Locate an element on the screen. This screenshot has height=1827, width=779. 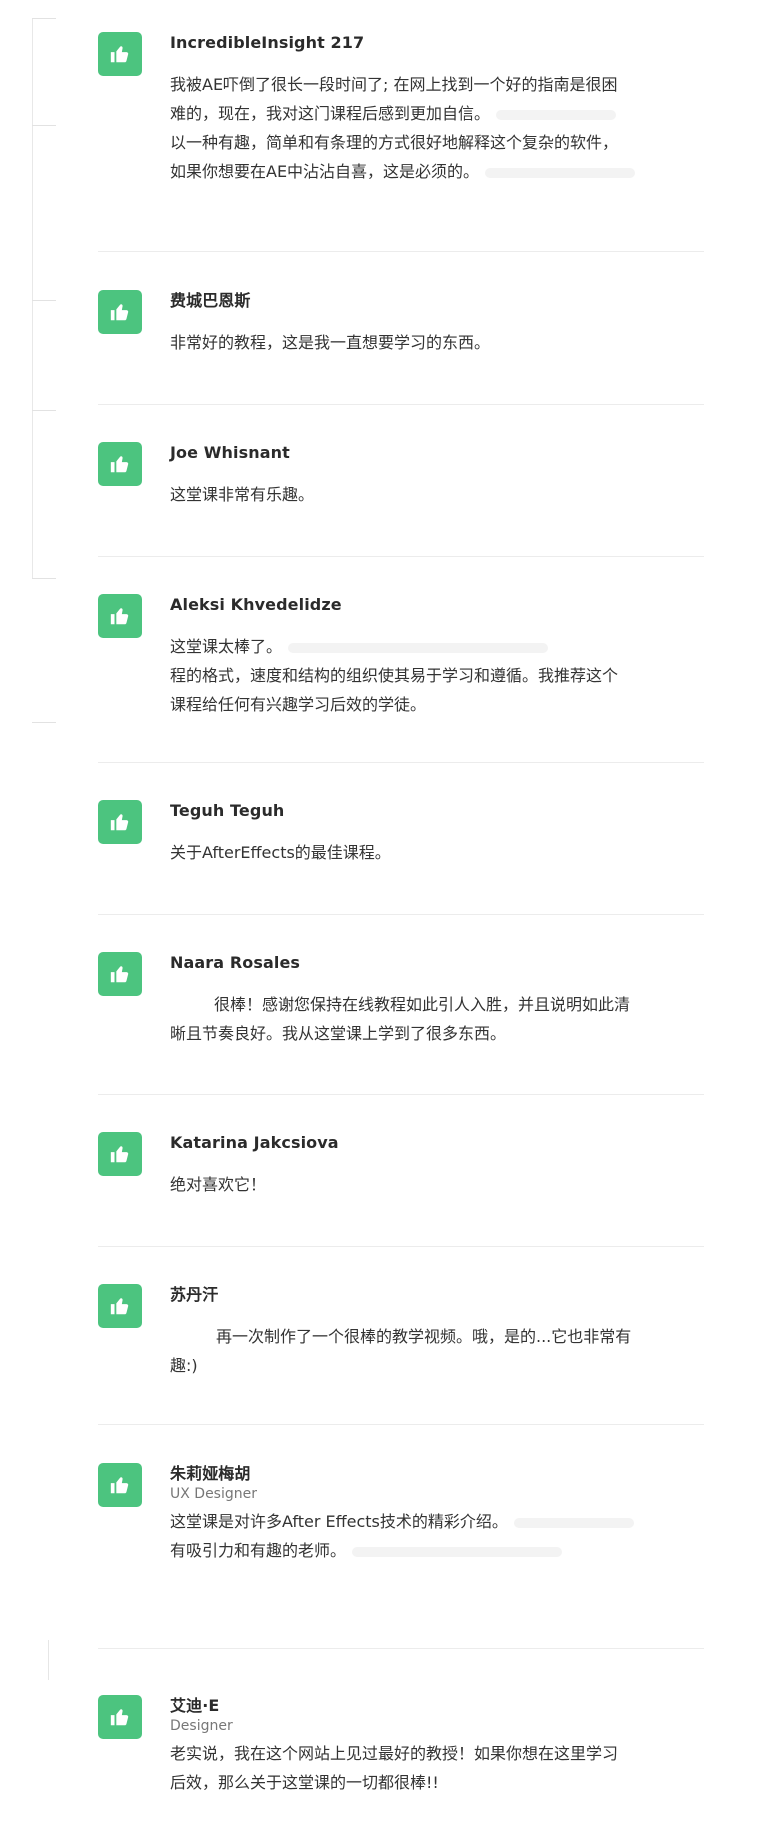
reviewer-name: Katarina Jakcsiova is located at coordinates (254, 1142).